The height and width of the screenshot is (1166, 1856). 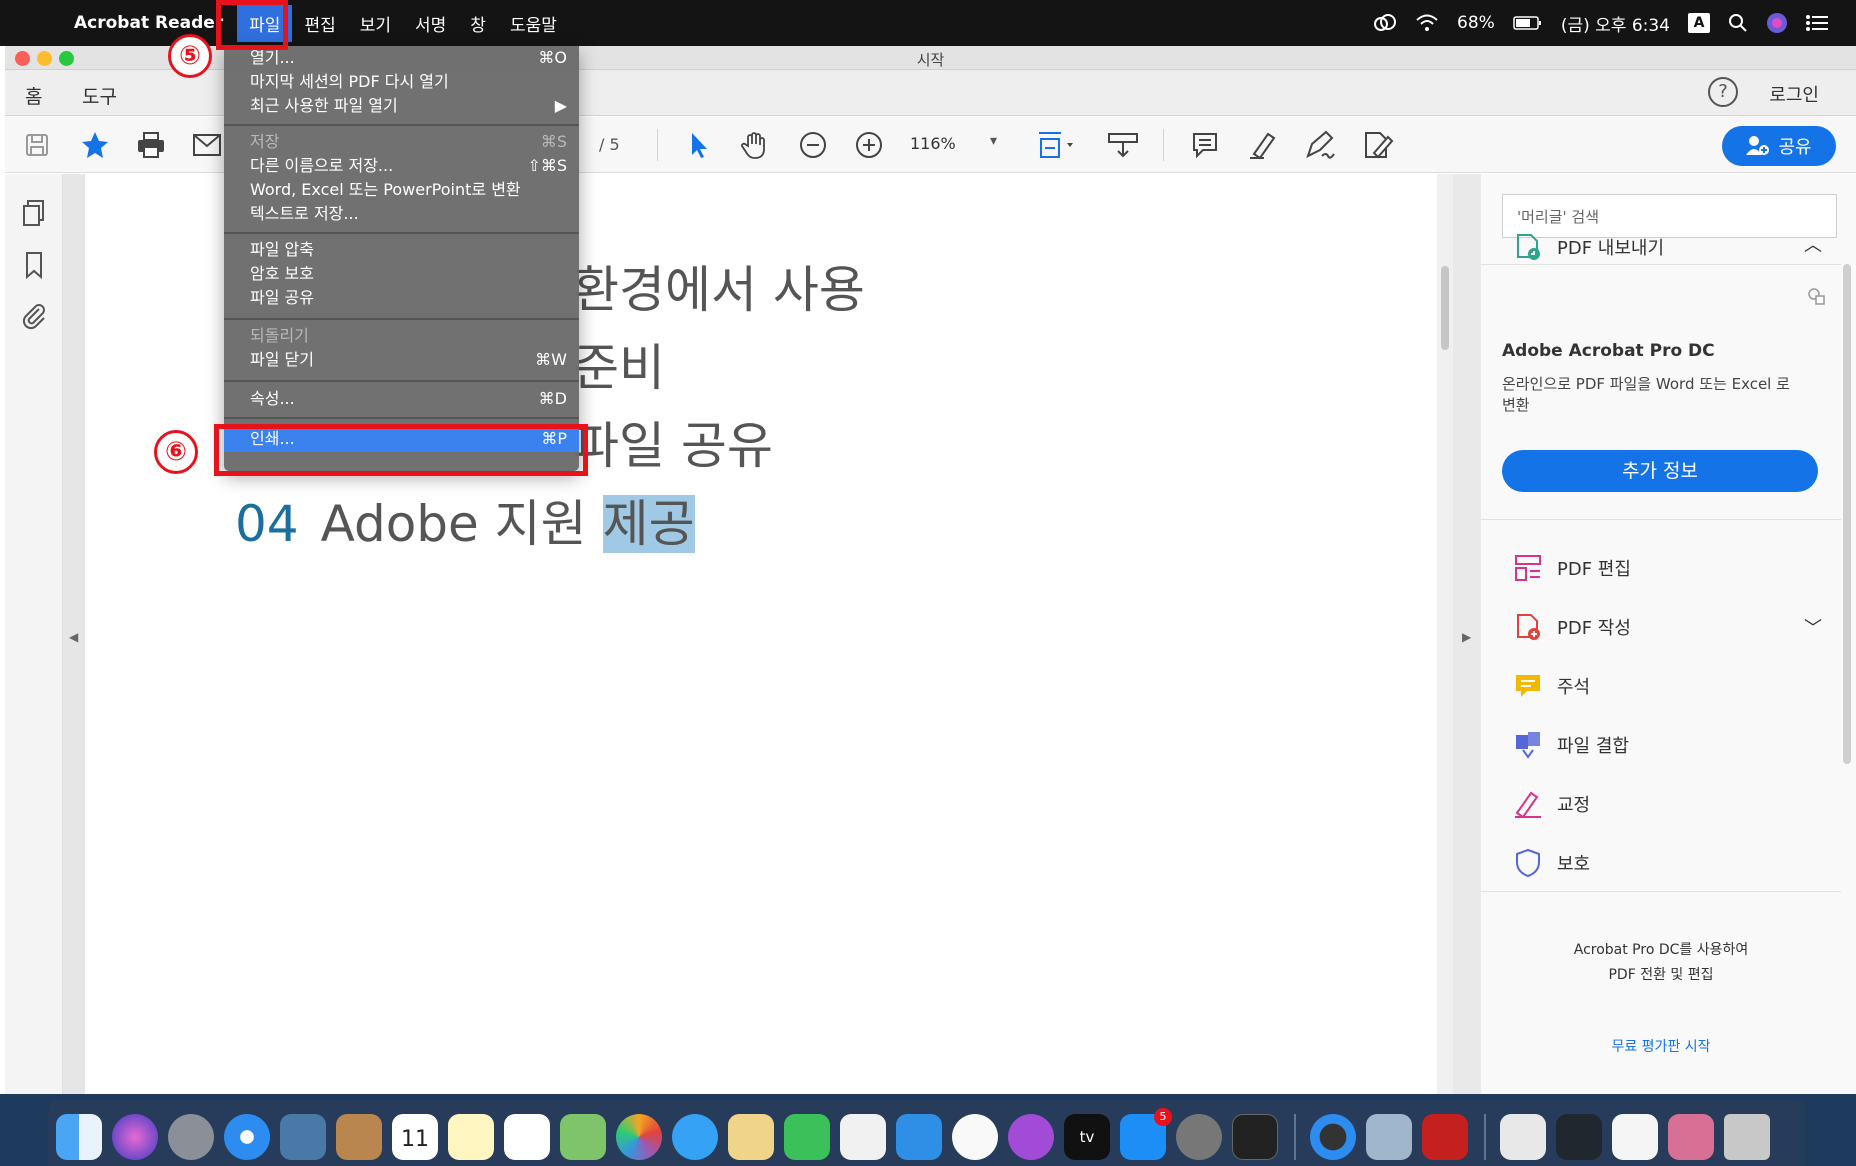 I want to click on finder-icon, so click(x=79, y=1137).